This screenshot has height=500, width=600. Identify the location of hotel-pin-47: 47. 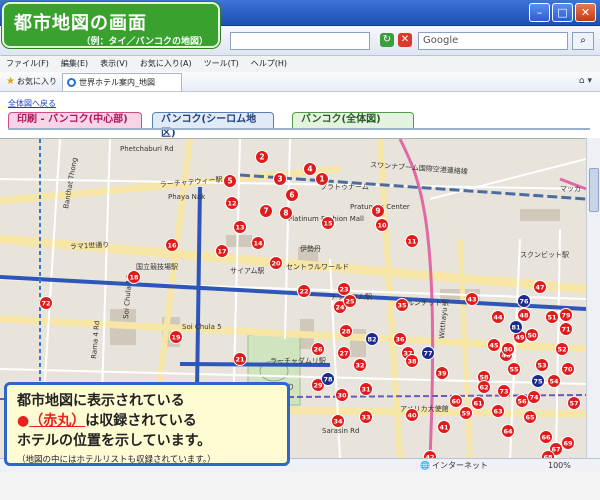
(540, 287).